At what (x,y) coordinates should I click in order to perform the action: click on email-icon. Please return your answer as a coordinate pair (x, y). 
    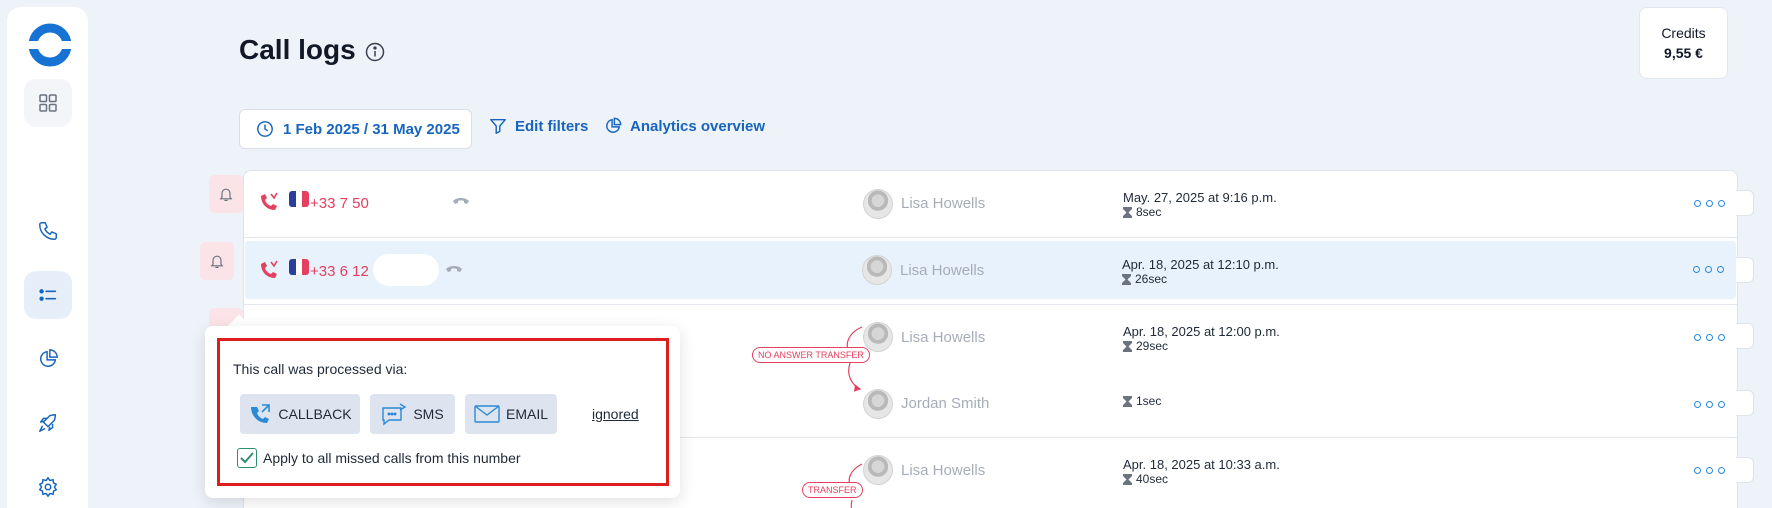
    Looking at the image, I should click on (487, 414).